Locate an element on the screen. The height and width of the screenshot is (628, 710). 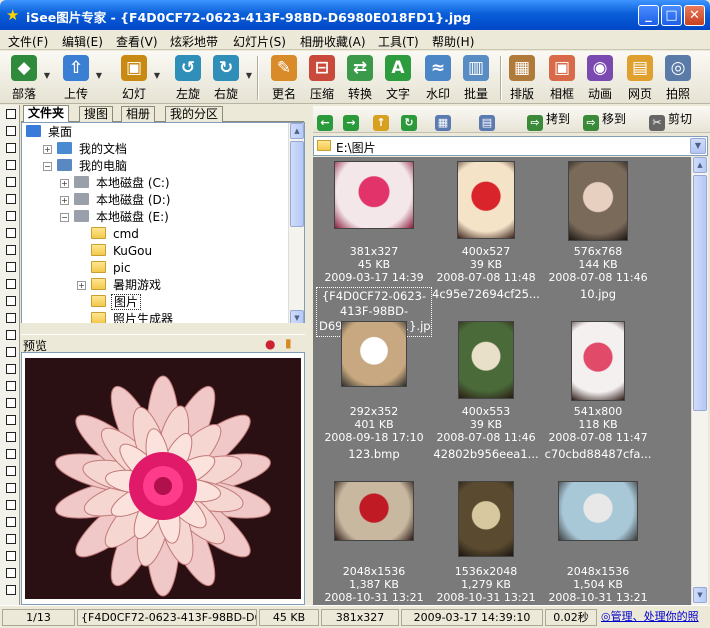
menu-item-3: 炫彩地带 is located at coordinates (194, 41).